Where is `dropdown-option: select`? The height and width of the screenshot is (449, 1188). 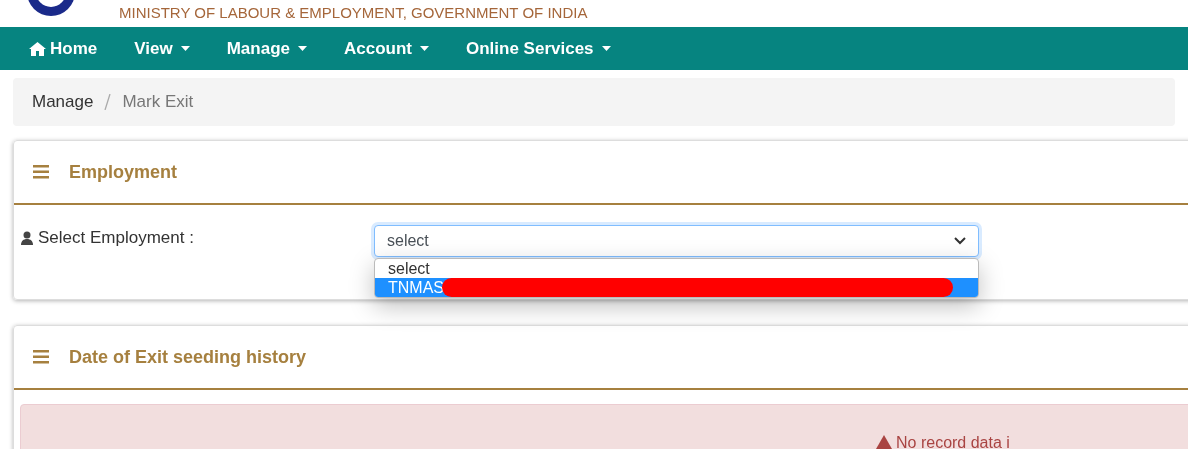 dropdown-option: select is located at coordinates (676, 268).